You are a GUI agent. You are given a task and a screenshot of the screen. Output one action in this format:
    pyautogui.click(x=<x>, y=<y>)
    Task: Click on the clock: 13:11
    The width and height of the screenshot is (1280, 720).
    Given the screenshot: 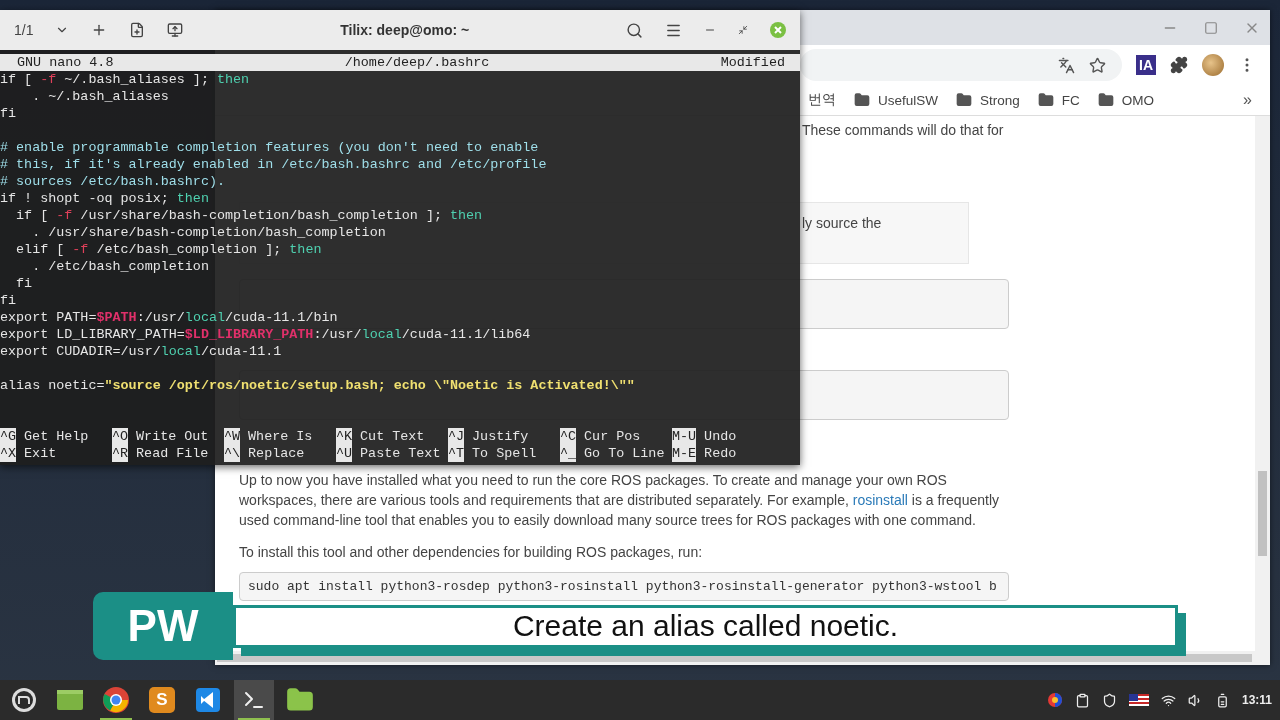 What is the action you would take?
    pyautogui.click(x=1256, y=700)
    